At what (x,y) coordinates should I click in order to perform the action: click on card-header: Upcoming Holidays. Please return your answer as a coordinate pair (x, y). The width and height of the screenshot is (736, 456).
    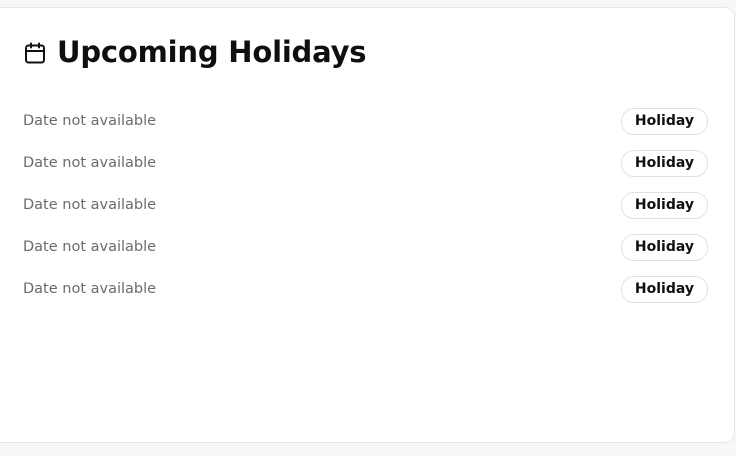
    Looking at the image, I should click on (195, 52).